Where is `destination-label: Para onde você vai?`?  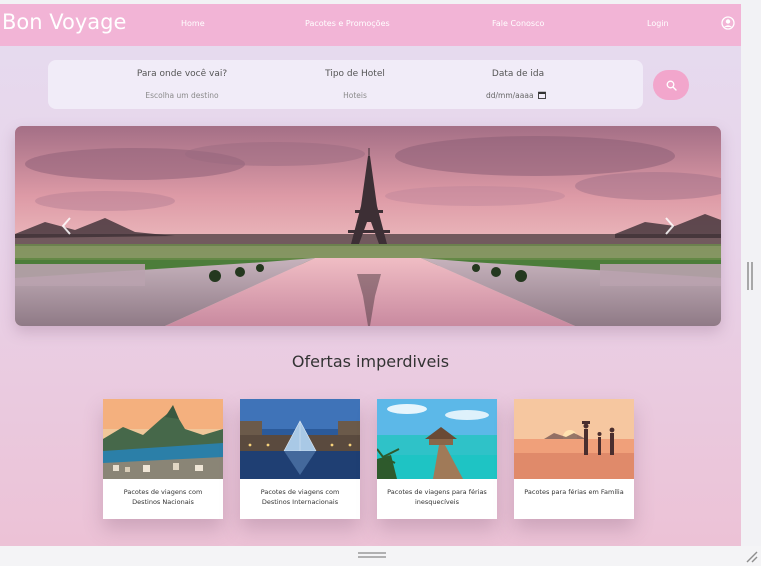
destination-label: Para onde você vai? is located at coordinates (182, 74).